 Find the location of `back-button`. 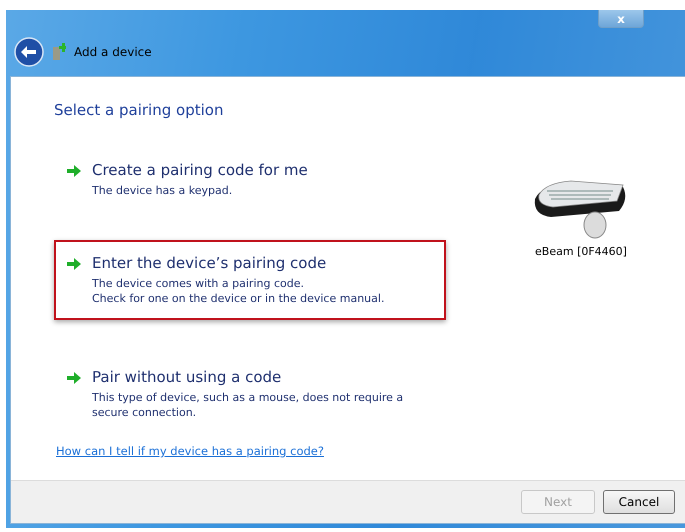

back-button is located at coordinates (29, 52).